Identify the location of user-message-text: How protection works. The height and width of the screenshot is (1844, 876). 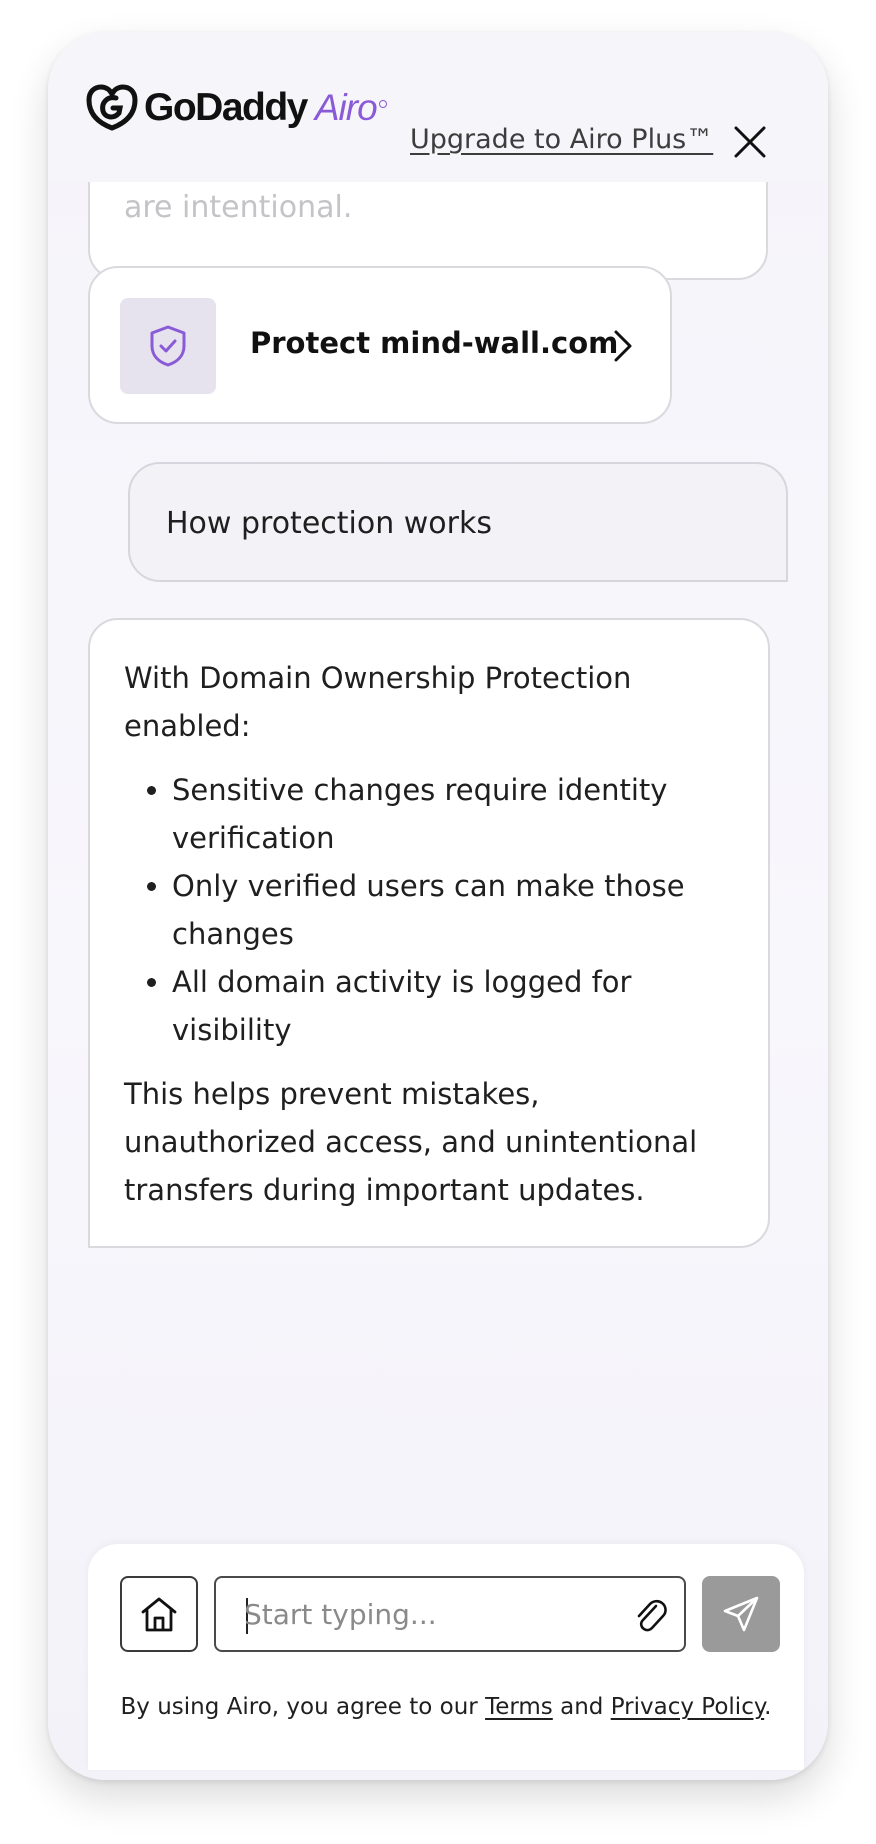
(329, 523).